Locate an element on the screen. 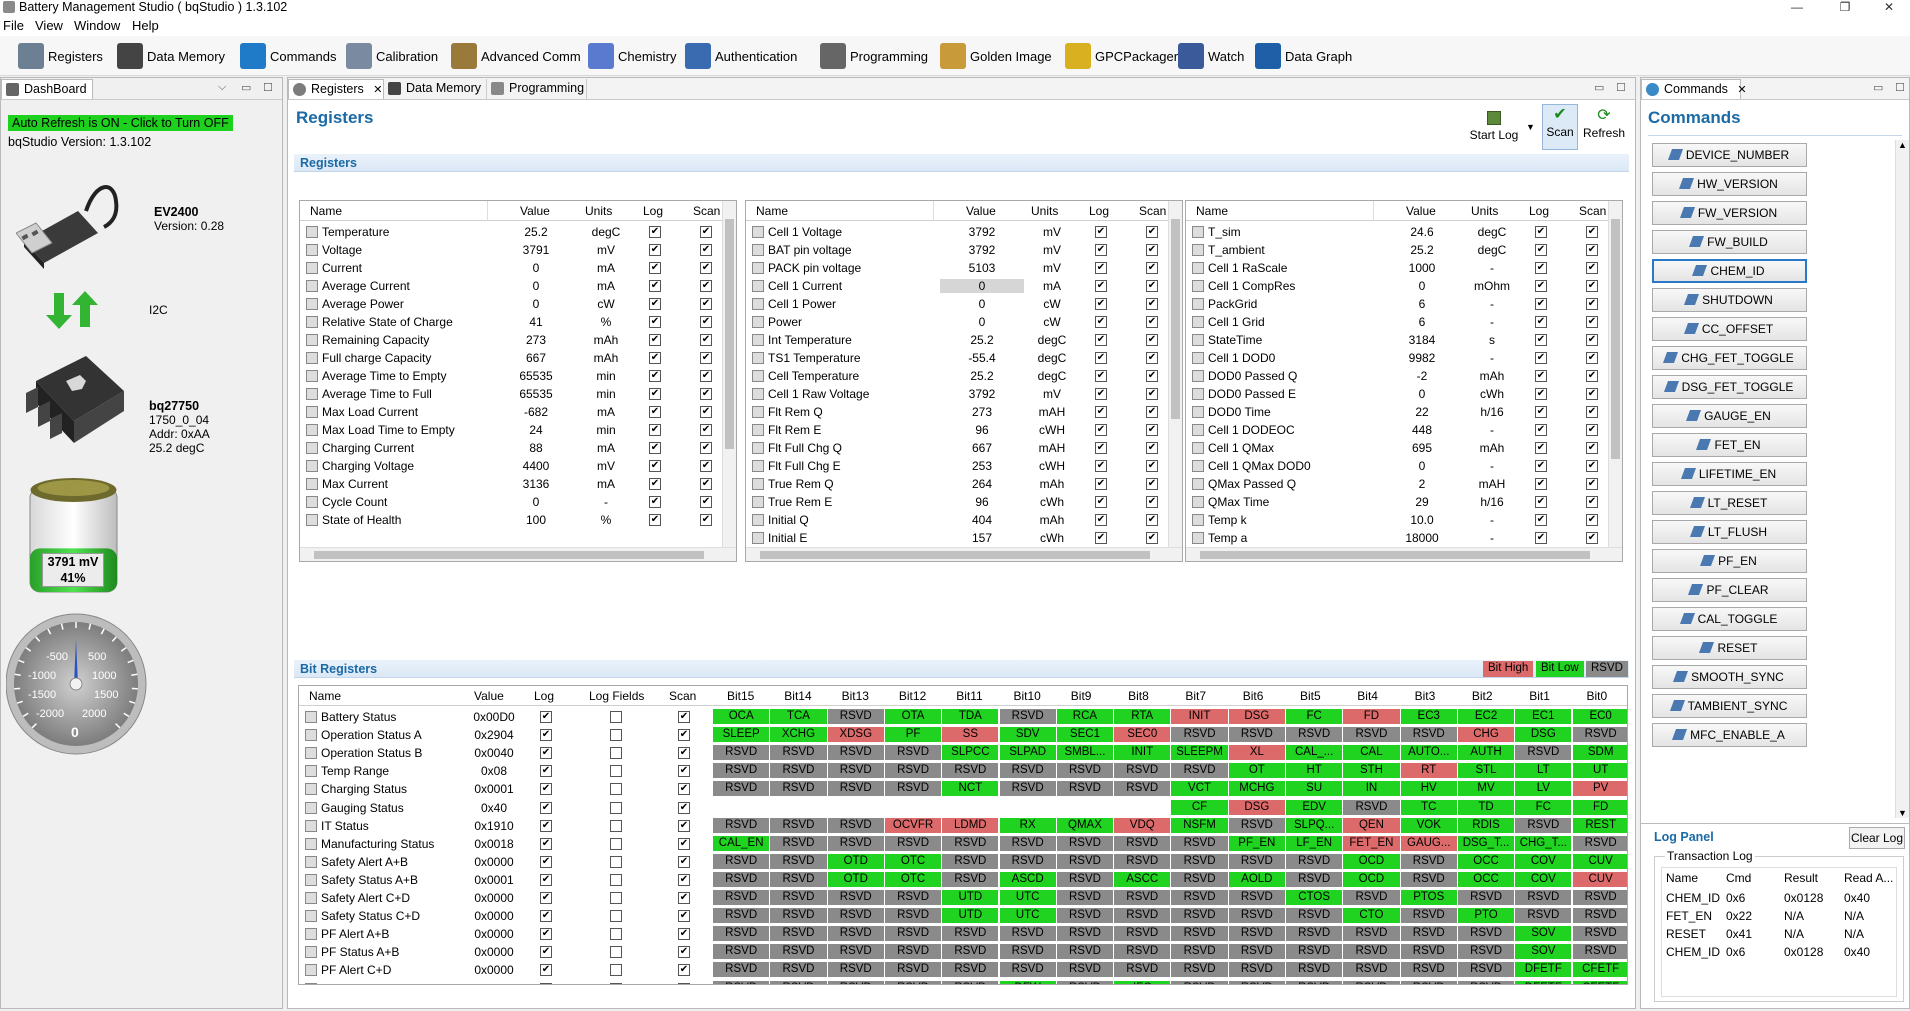 The height and width of the screenshot is (1011, 1910). start-log-button: Start Log is located at coordinates (1494, 128).